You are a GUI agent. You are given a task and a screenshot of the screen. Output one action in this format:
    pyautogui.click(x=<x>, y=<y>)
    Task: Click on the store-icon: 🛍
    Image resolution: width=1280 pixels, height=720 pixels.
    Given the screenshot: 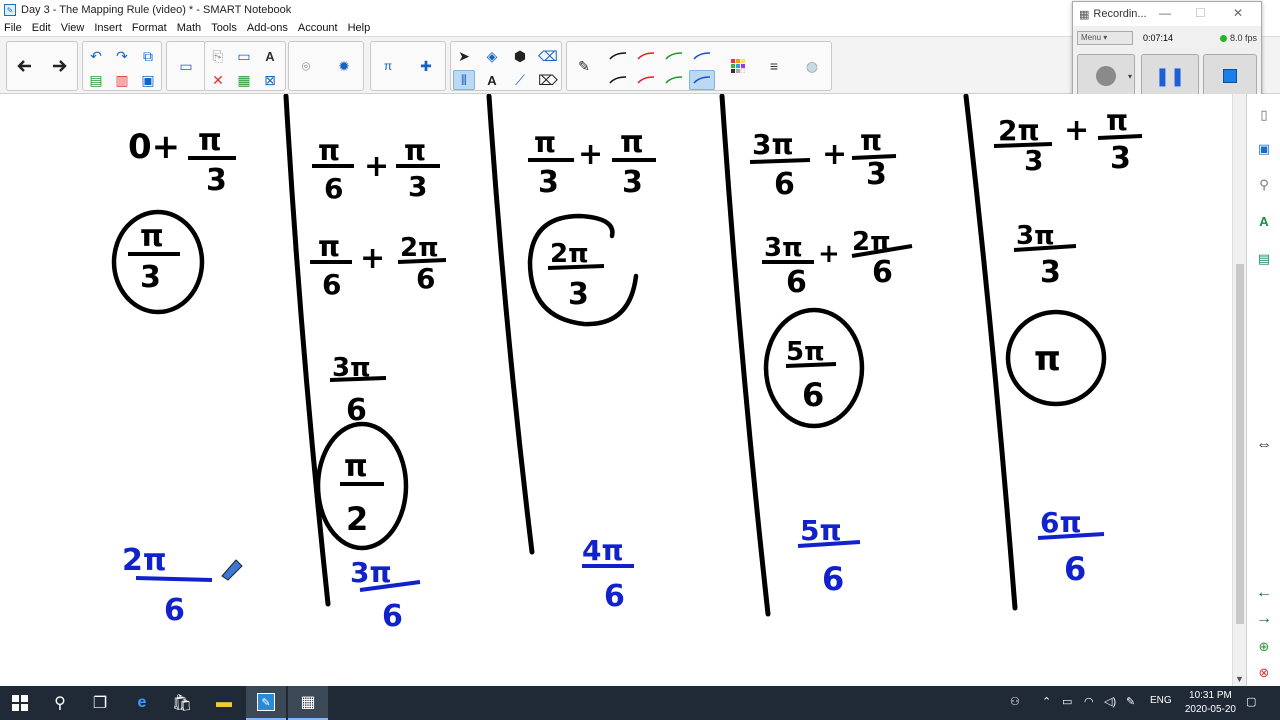 What is the action you would take?
    pyautogui.click(x=182, y=703)
    